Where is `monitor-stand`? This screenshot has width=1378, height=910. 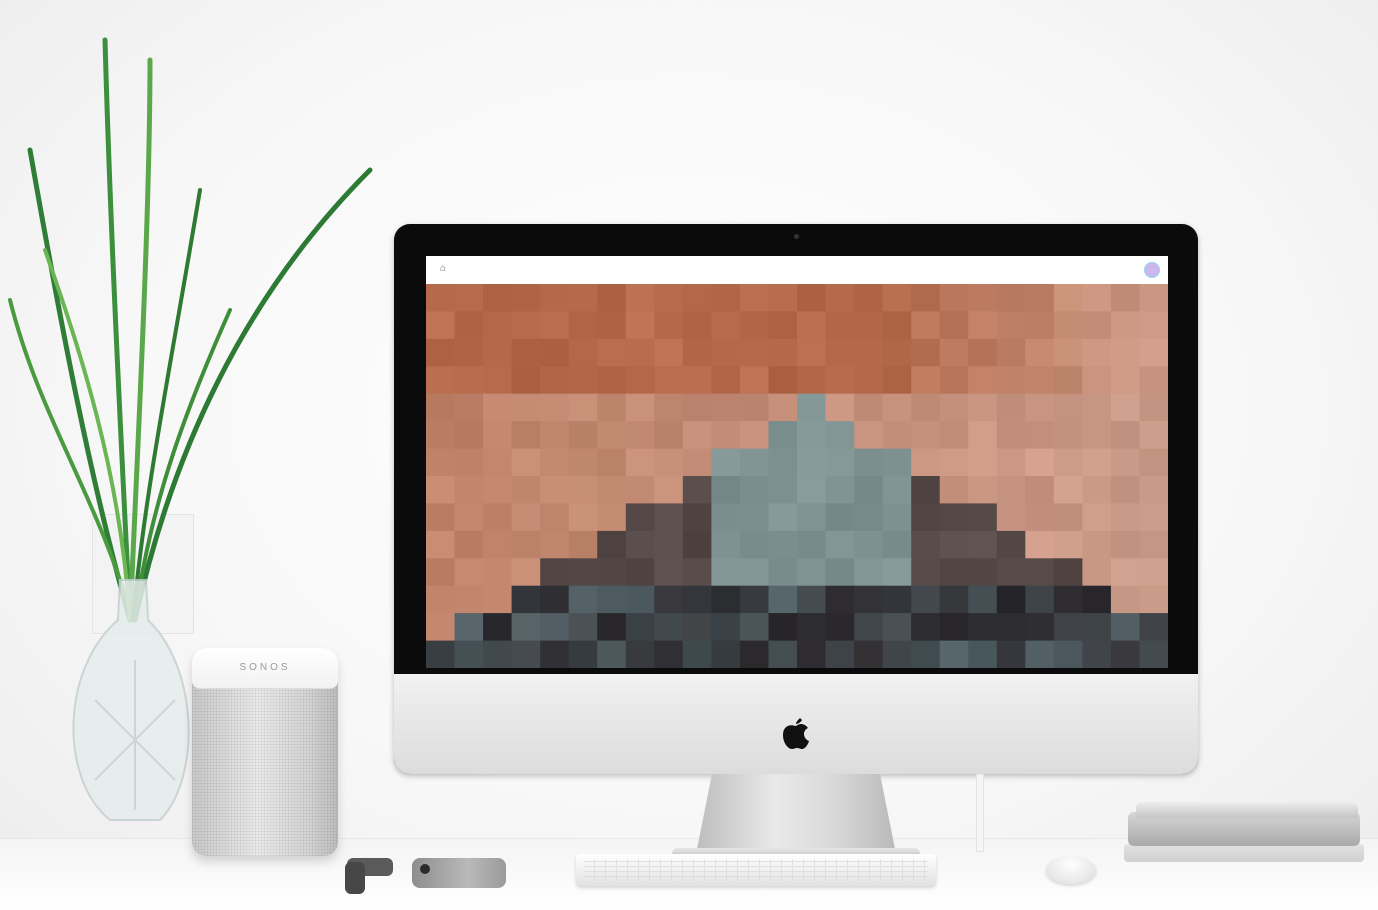 monitor-stand is located at coordinates (796, 814).